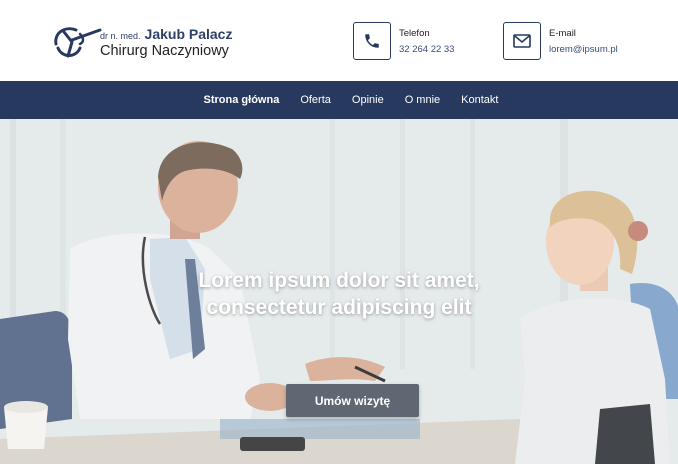  Describe the element at coordinates (368, 100) in the screenshot. I see `nav-item-reviews: Opinie` at that location.